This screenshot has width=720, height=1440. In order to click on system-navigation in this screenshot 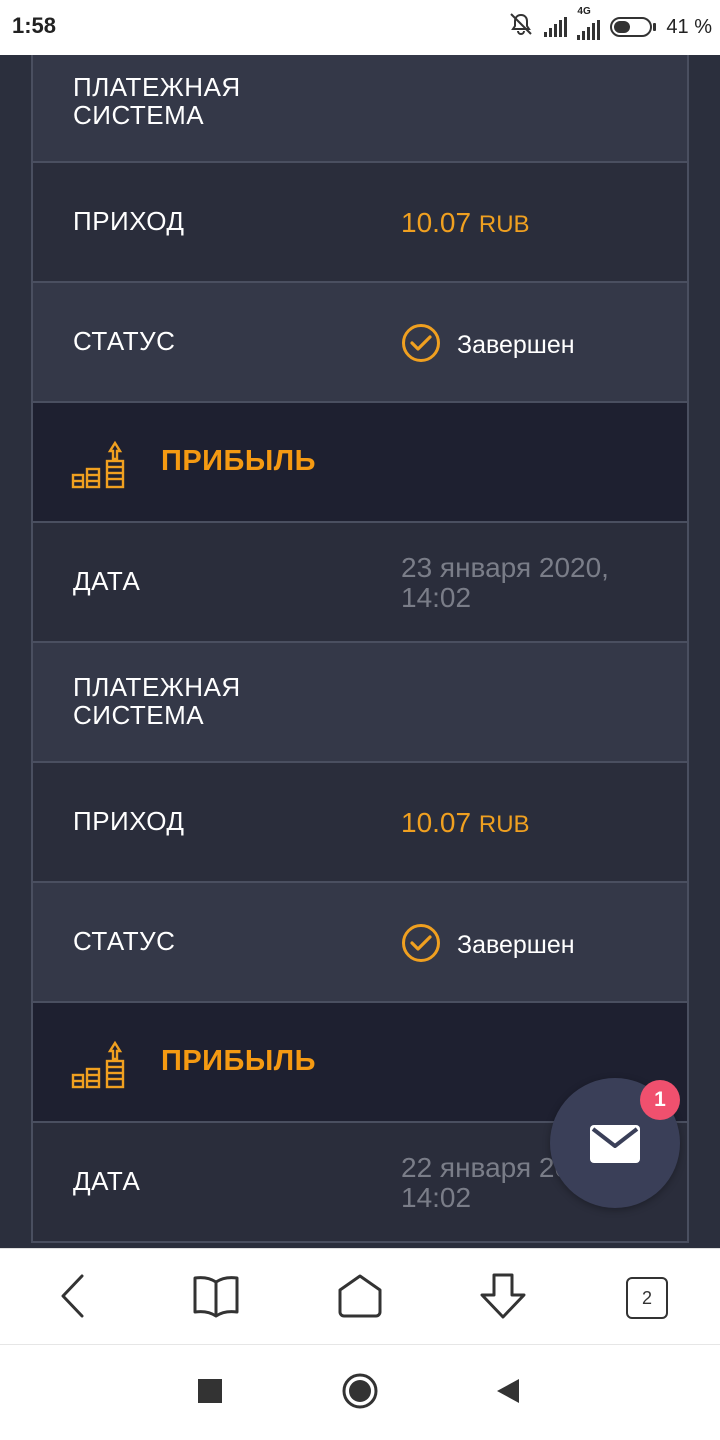, I will do `click(360, 1392)`.